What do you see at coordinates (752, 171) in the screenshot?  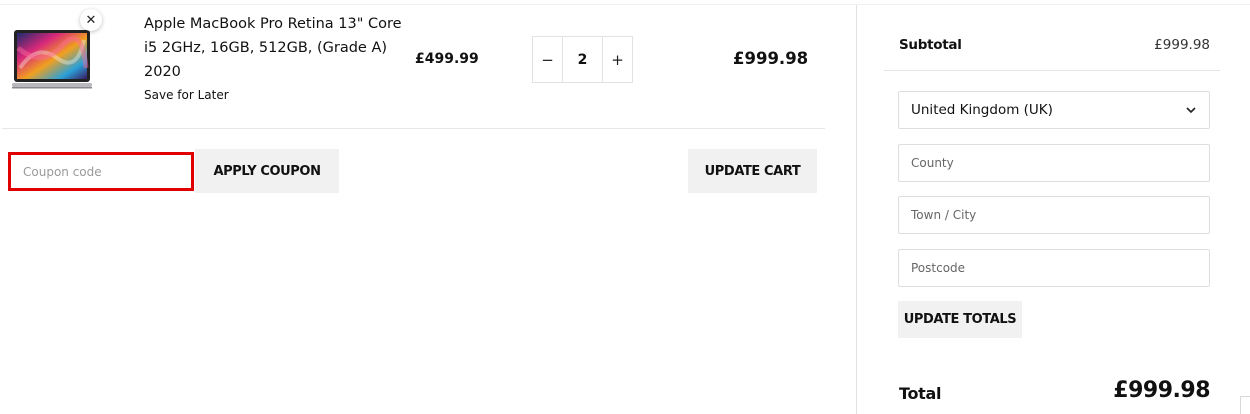 I see `update-cart-button: UPDATE CART` at bounding box center [752, 171].